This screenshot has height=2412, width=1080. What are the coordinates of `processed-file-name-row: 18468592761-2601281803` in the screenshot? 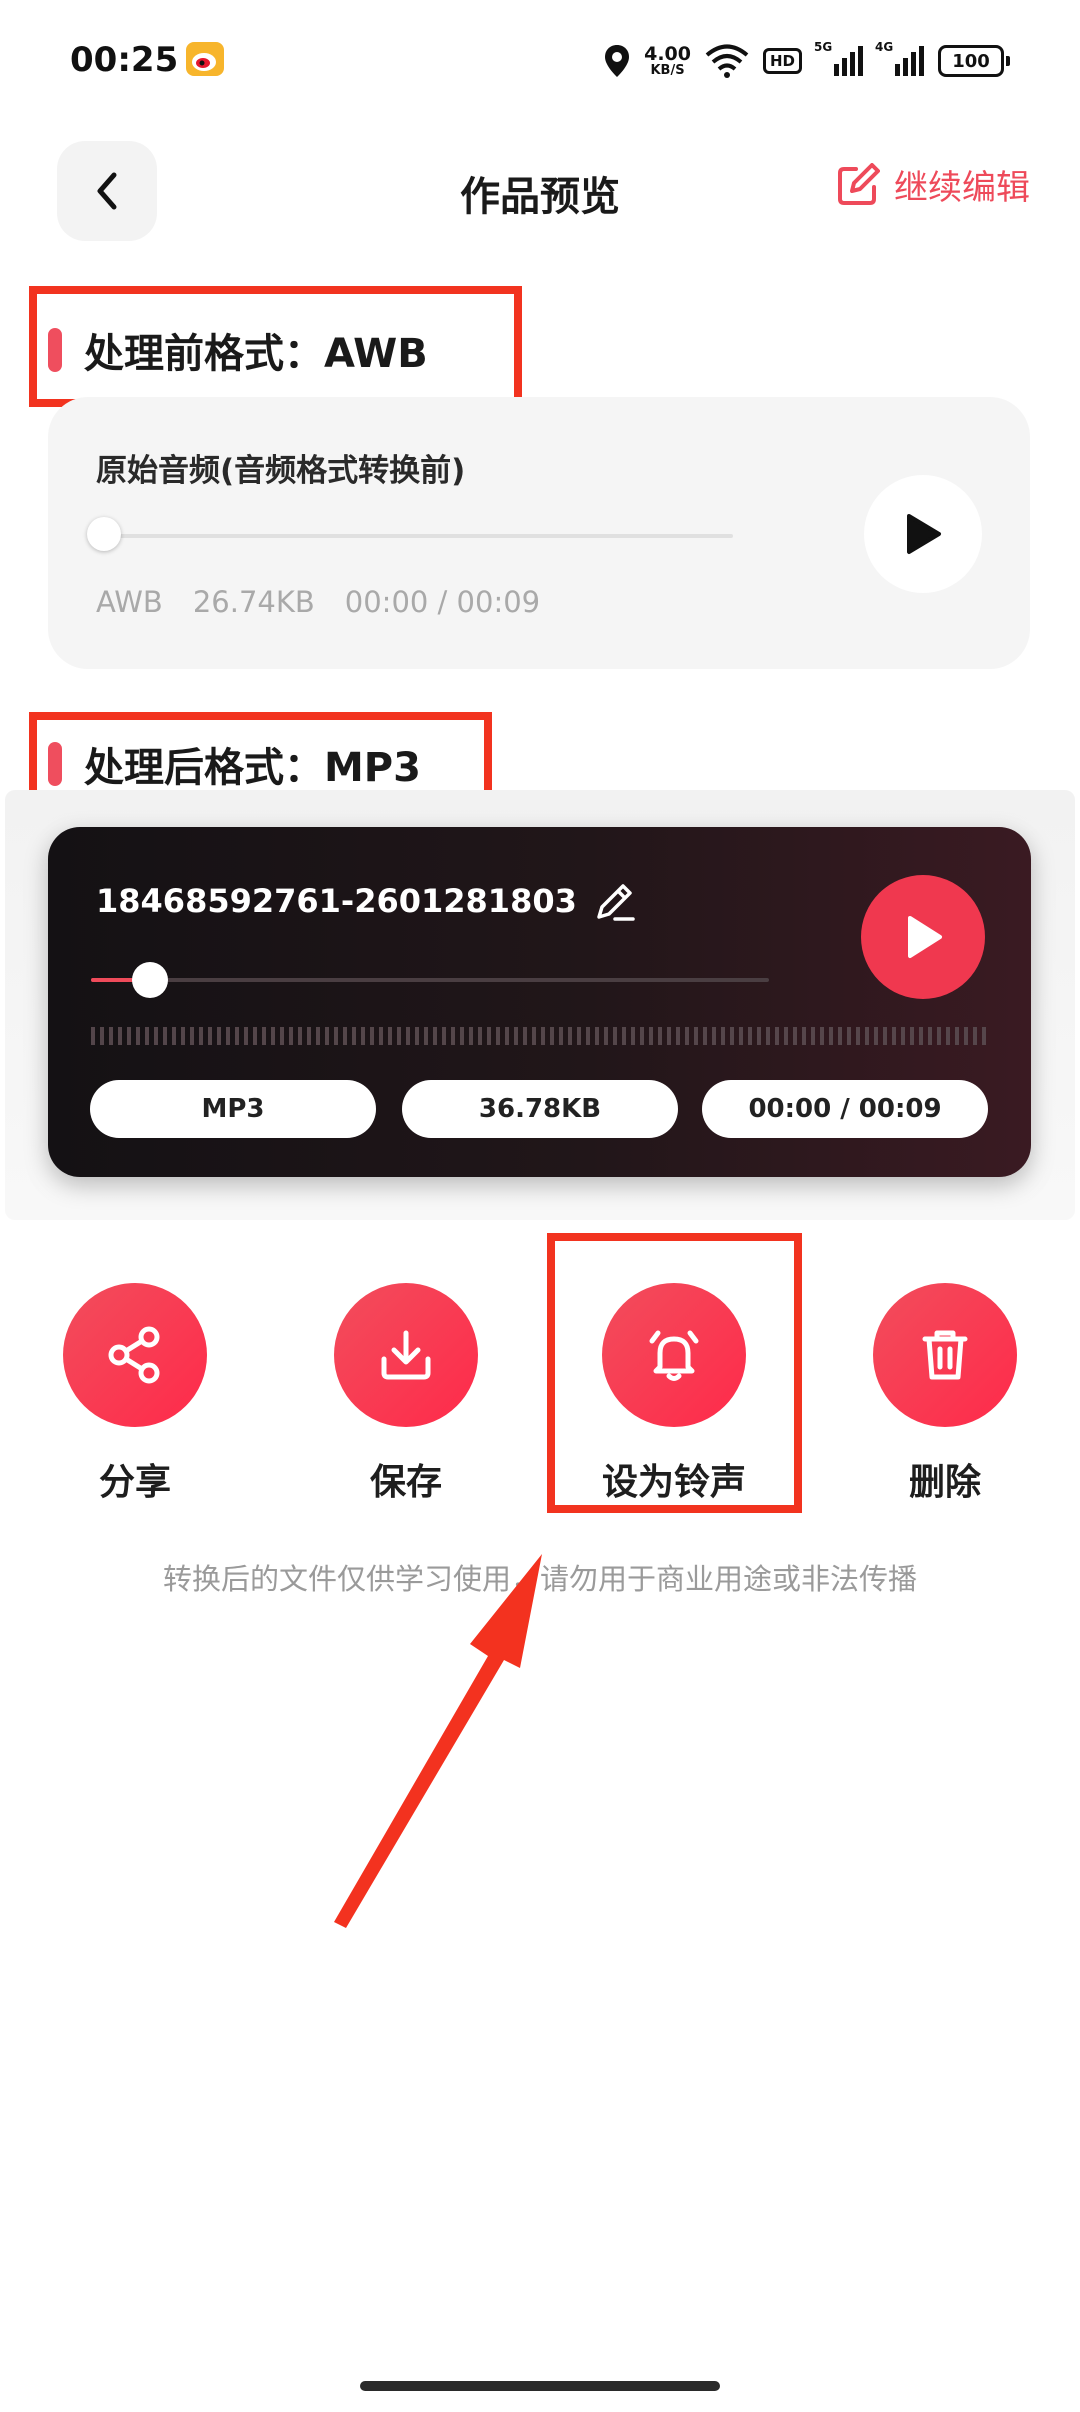 It's located at (366, 901).